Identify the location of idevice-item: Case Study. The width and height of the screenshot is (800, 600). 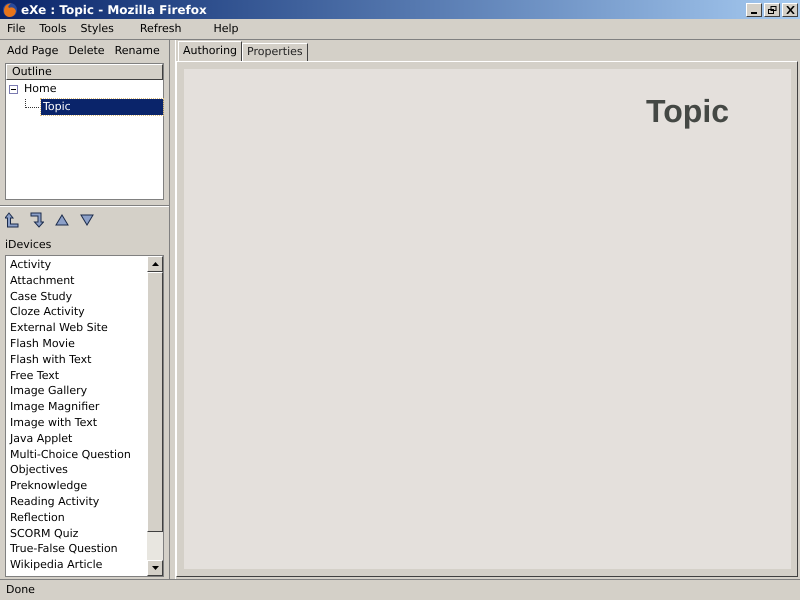
(76, 296).